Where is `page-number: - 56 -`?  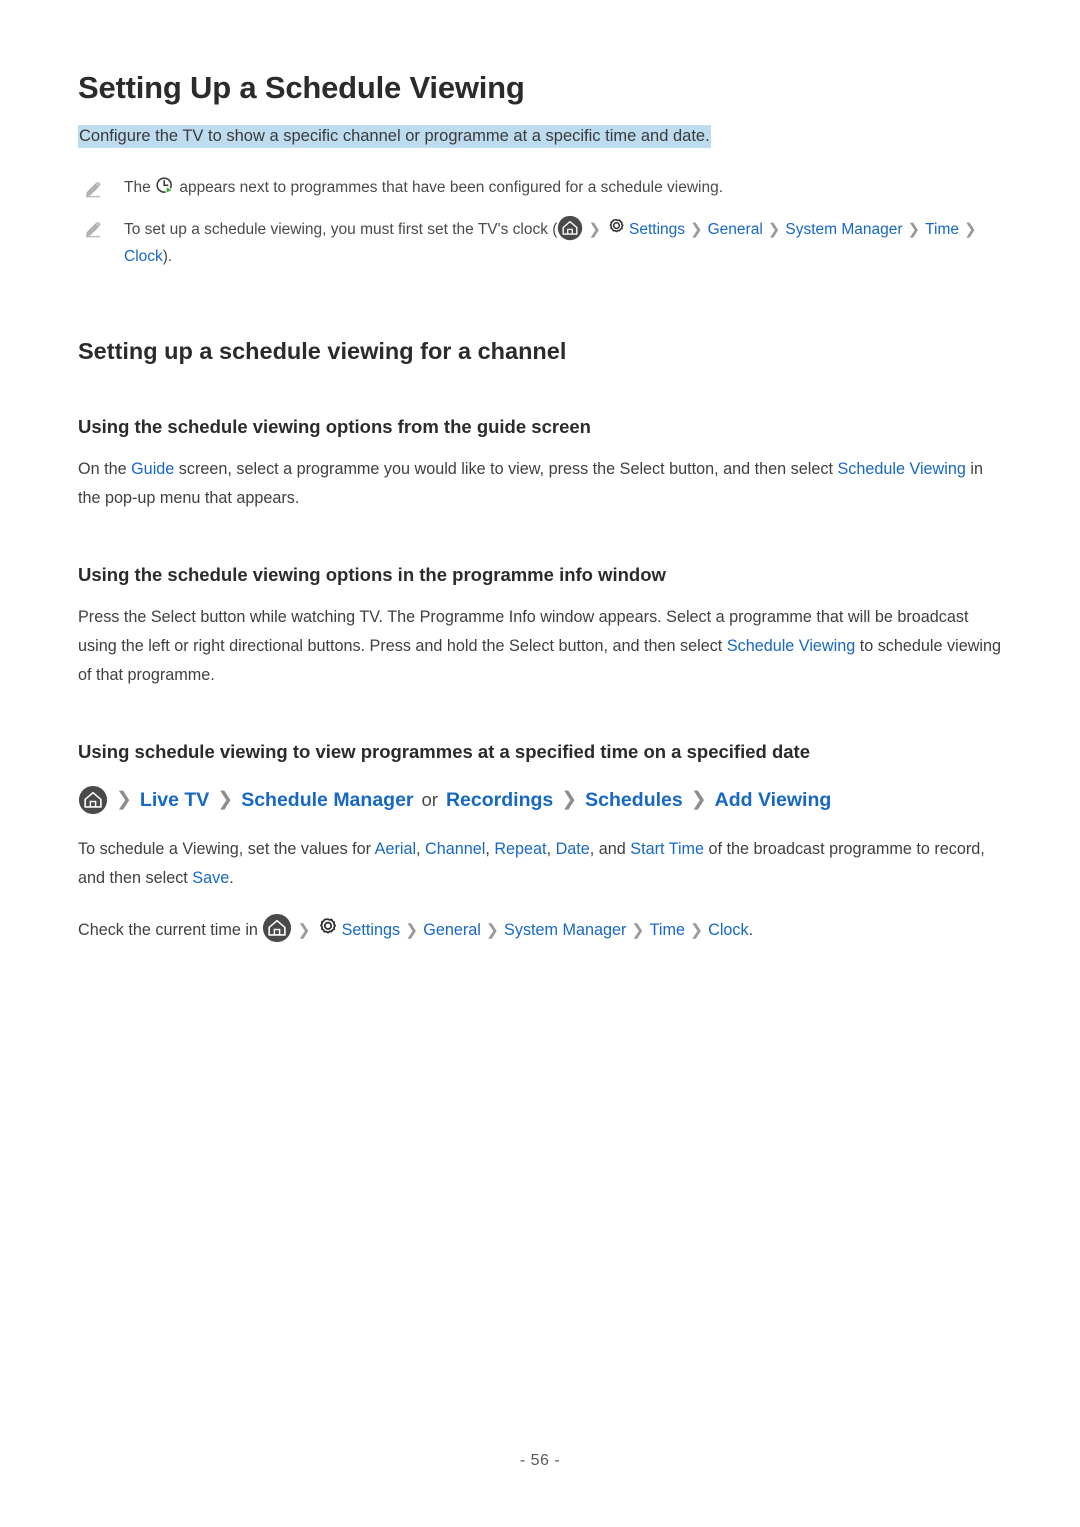
page-number: - 56 - is located at coordinates (540, 1460).